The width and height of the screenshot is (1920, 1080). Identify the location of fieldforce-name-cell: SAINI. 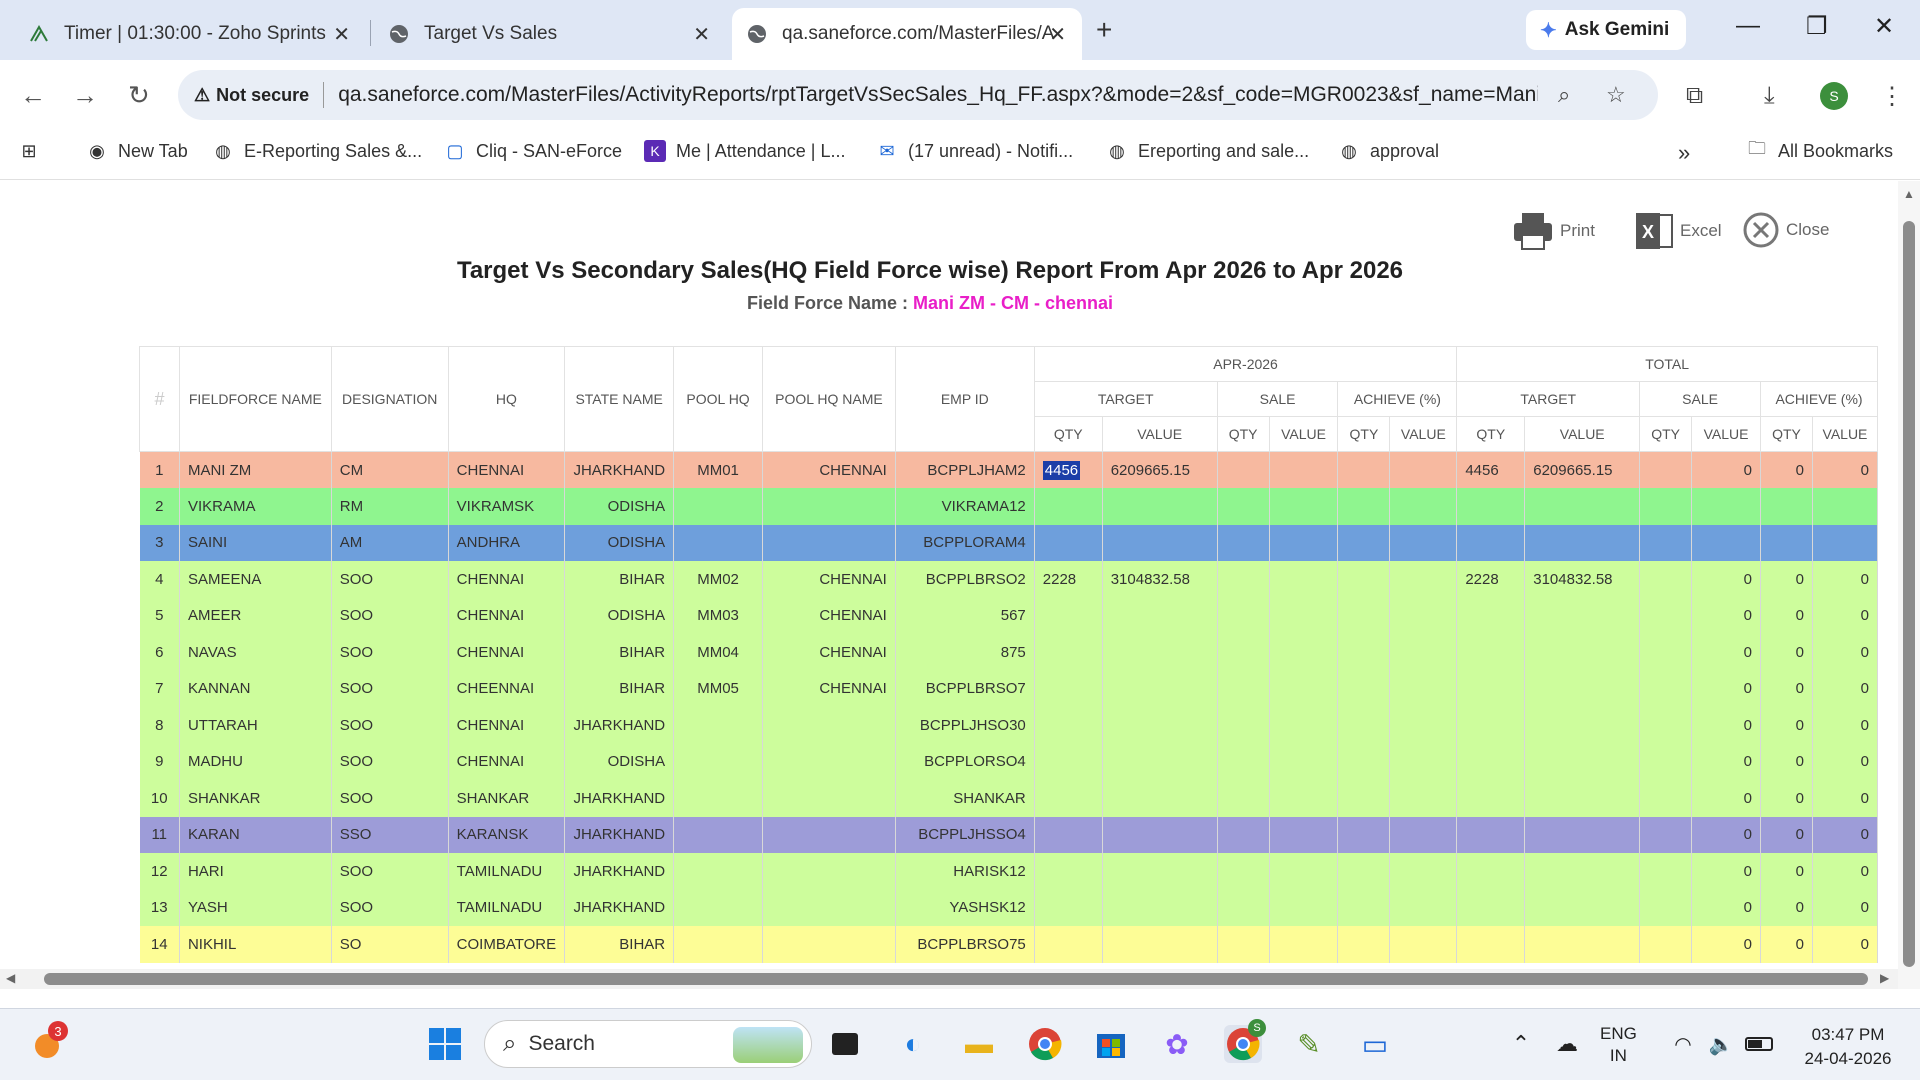
(255, 542).